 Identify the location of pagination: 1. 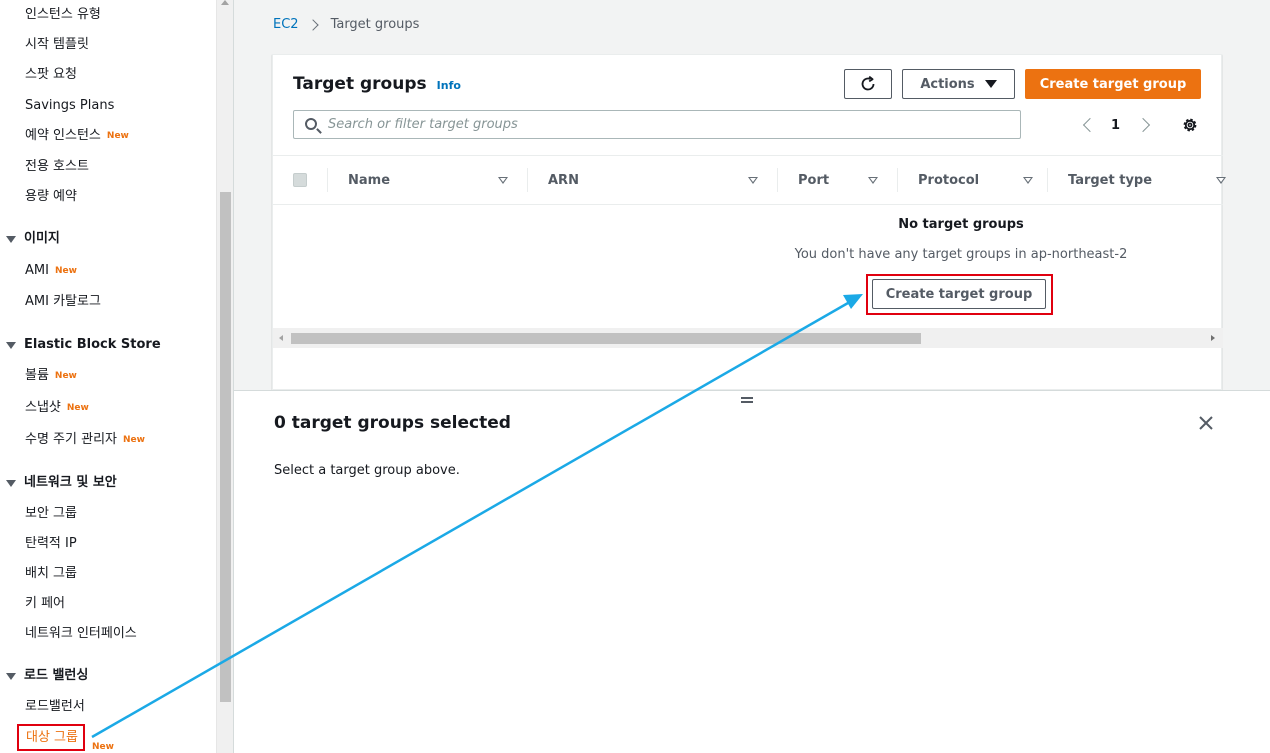
(1116, 125).